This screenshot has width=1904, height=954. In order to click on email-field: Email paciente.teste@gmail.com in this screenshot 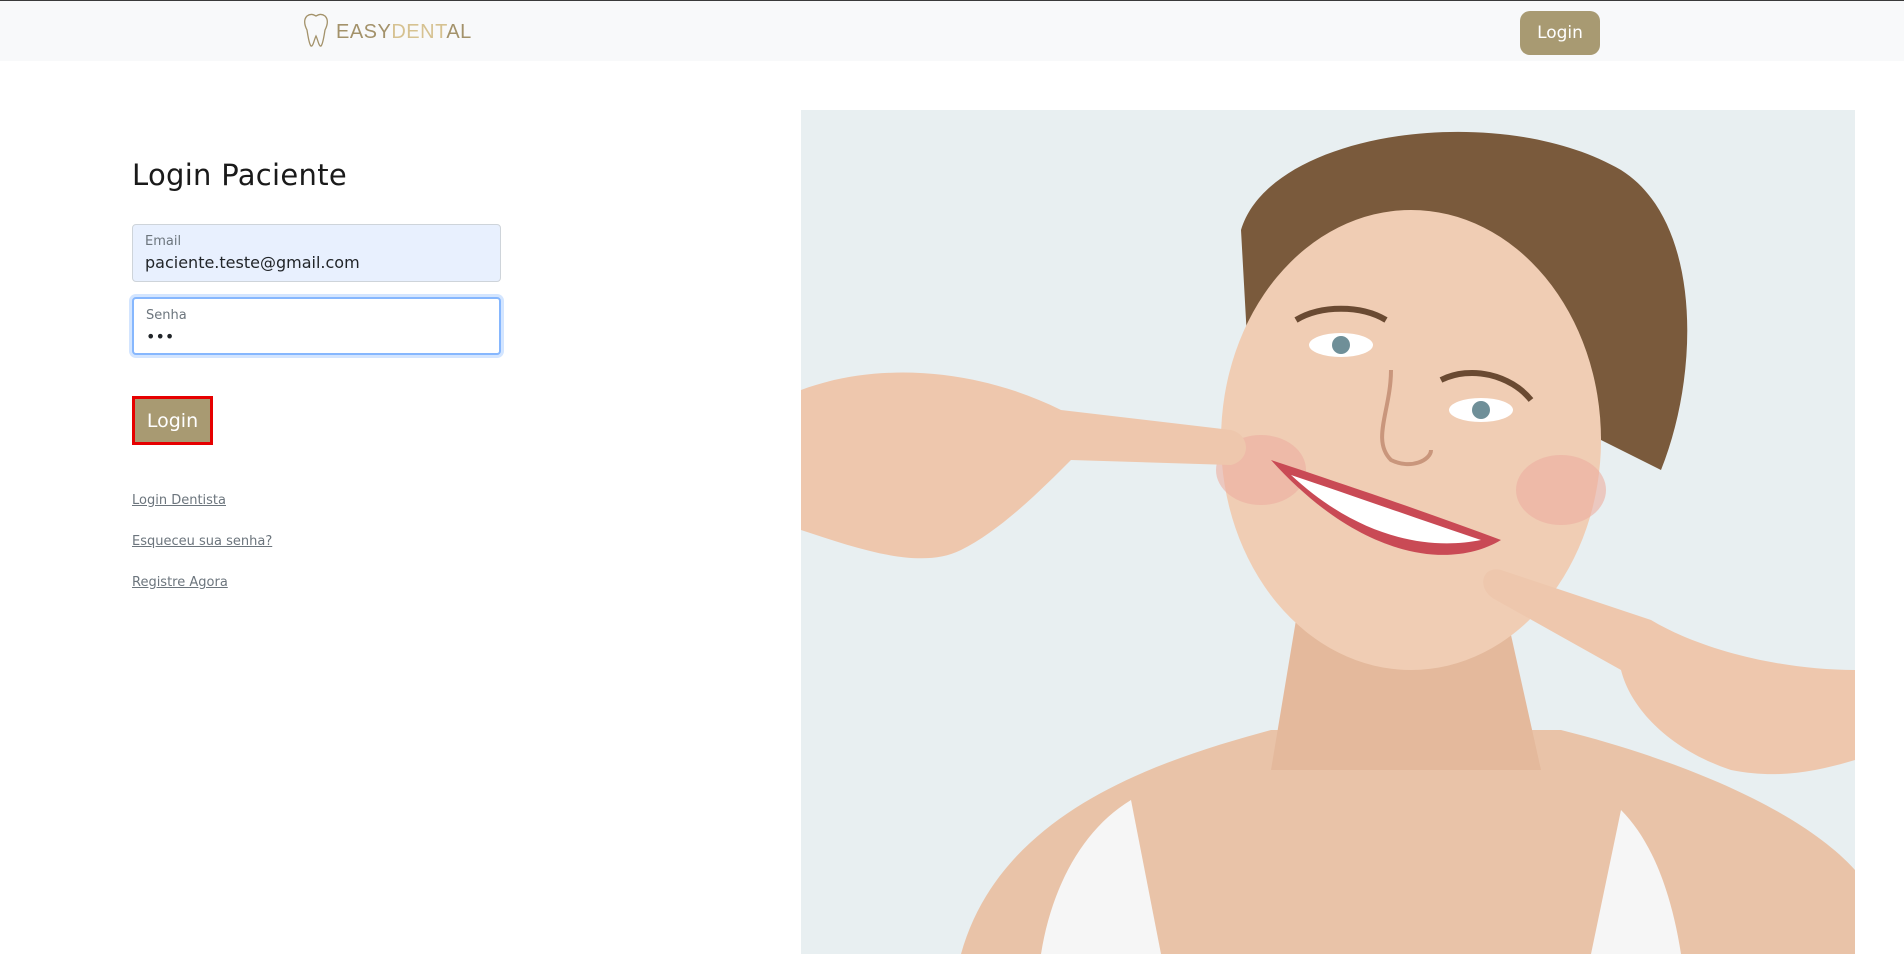, I will do `click(316, 253)`.